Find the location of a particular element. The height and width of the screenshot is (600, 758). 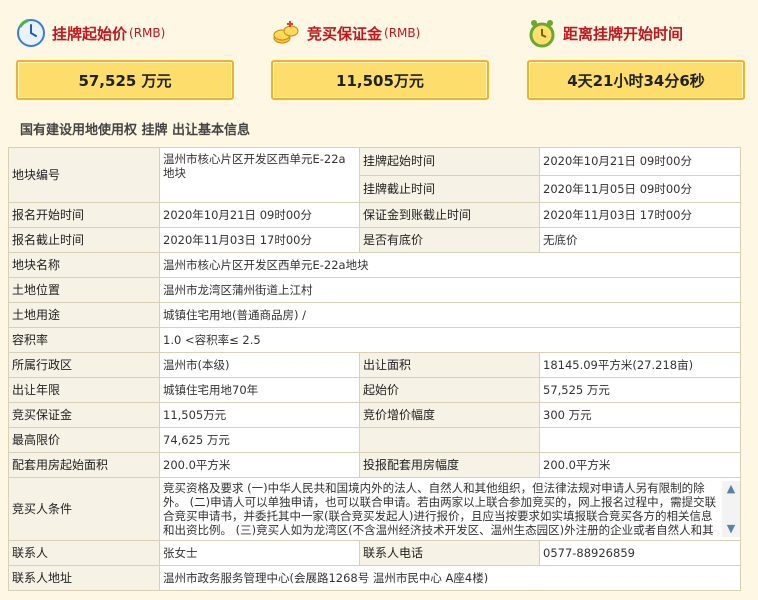

name-value: 温州市核心片区开发区西单元E-22a地块 is located at coordinates (450, 265).